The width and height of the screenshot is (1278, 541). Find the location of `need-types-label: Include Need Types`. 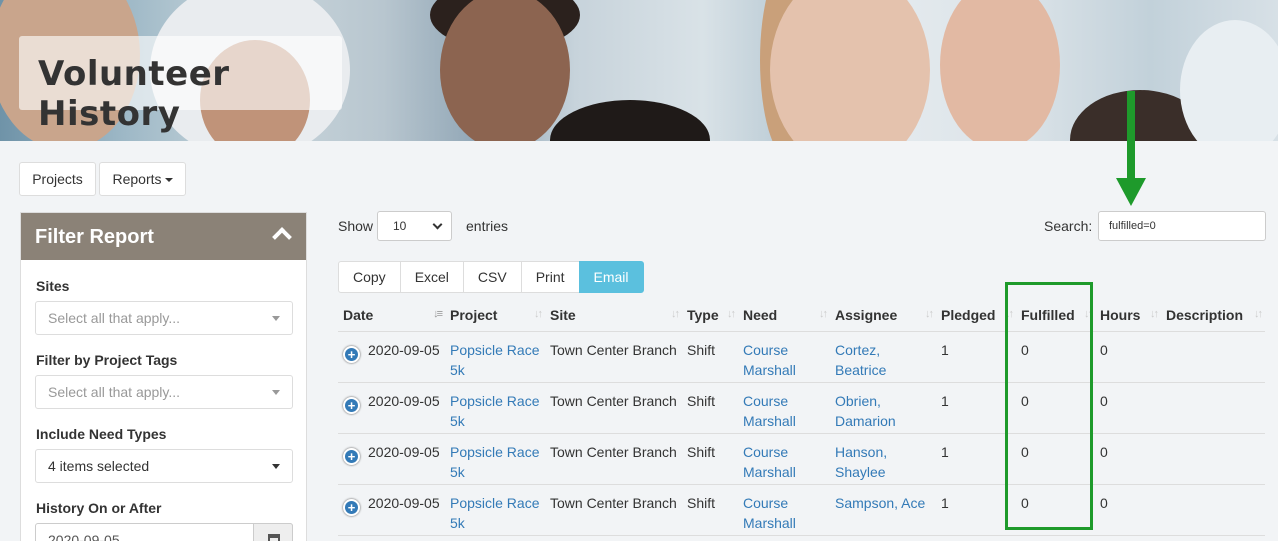

need-types-label: Include Need Types is located at coordinates (101, 434).